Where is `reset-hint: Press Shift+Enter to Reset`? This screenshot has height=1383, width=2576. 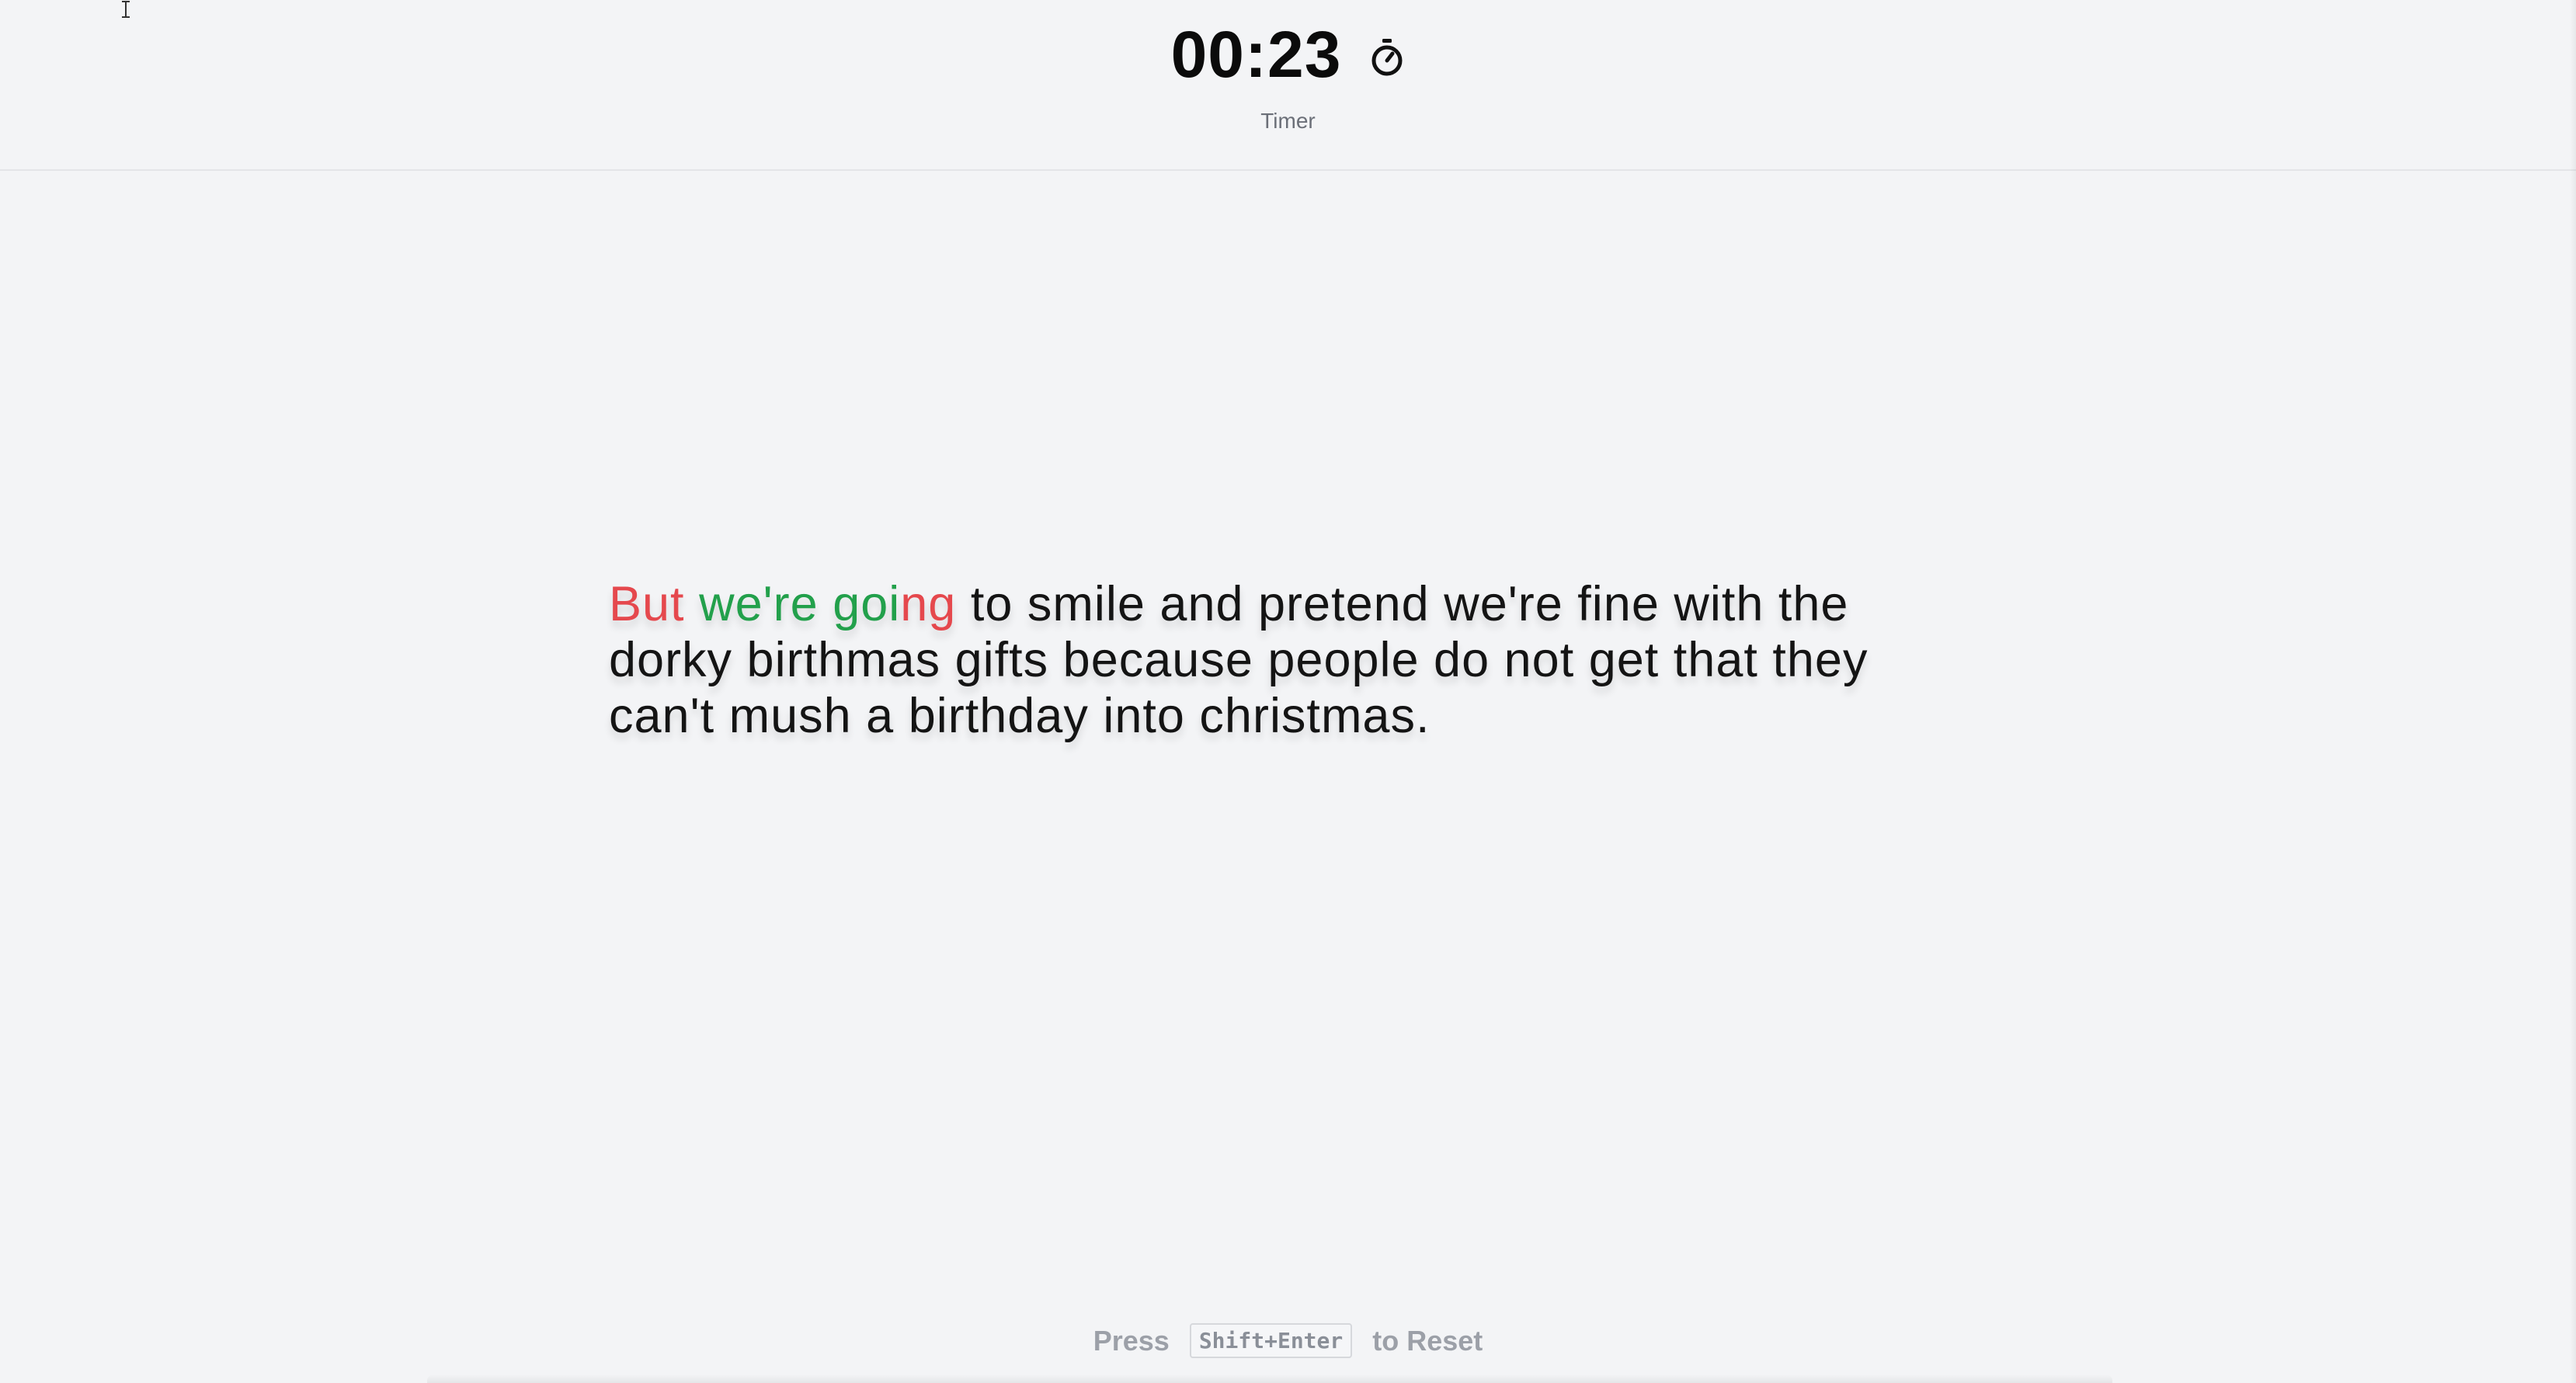 reset-hint: Press Shift+Enter to Reset is located at coordinates (1288, 1340).